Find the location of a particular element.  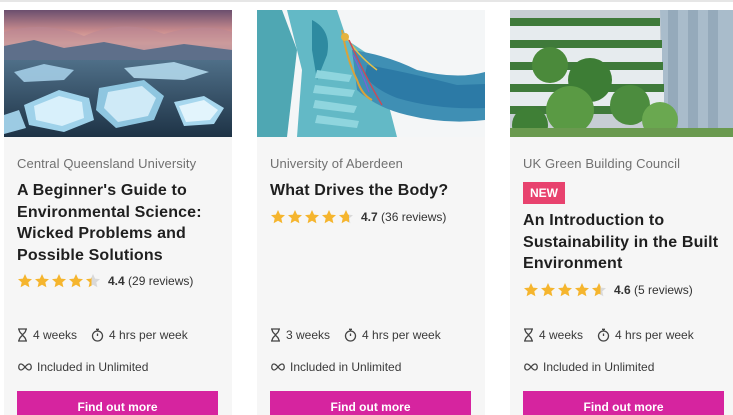

course-provider: University of Aberdeen is located at coordinates (336, 163).